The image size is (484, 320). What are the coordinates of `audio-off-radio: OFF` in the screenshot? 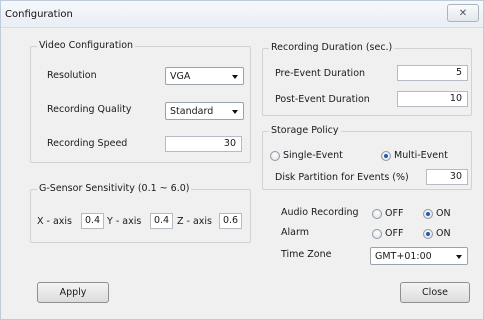 It's located at (387, 213).